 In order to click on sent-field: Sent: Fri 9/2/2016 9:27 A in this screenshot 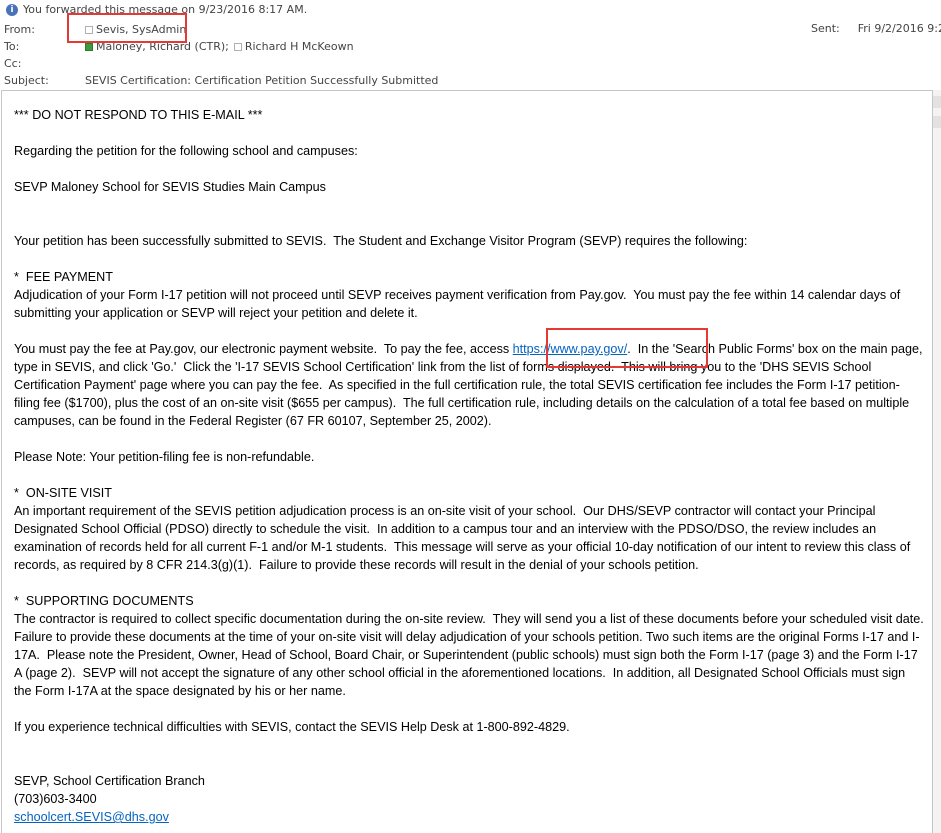, I will do `click(876, 28)`.